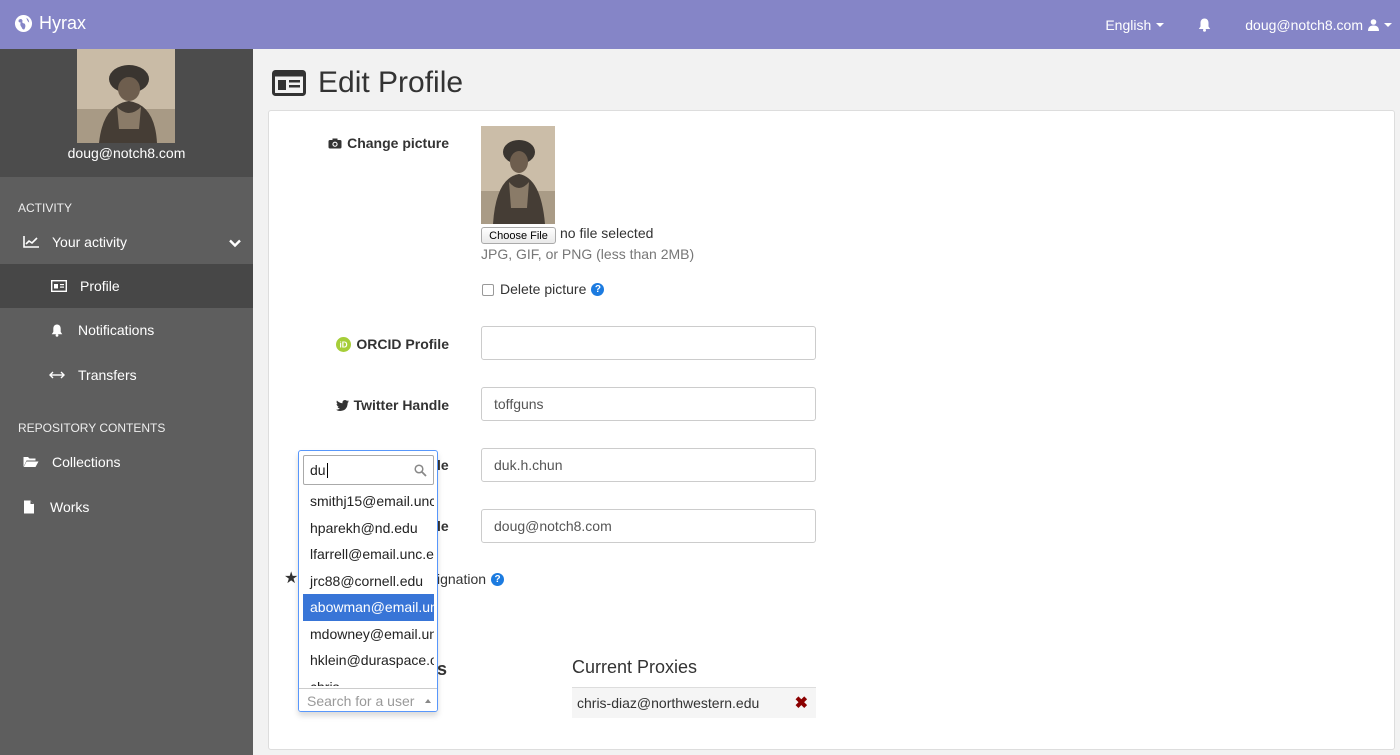  What do you see at coordinates (648, 526) in the screenshot?
I see `googleplus-input` at bounding box center [648, 526].